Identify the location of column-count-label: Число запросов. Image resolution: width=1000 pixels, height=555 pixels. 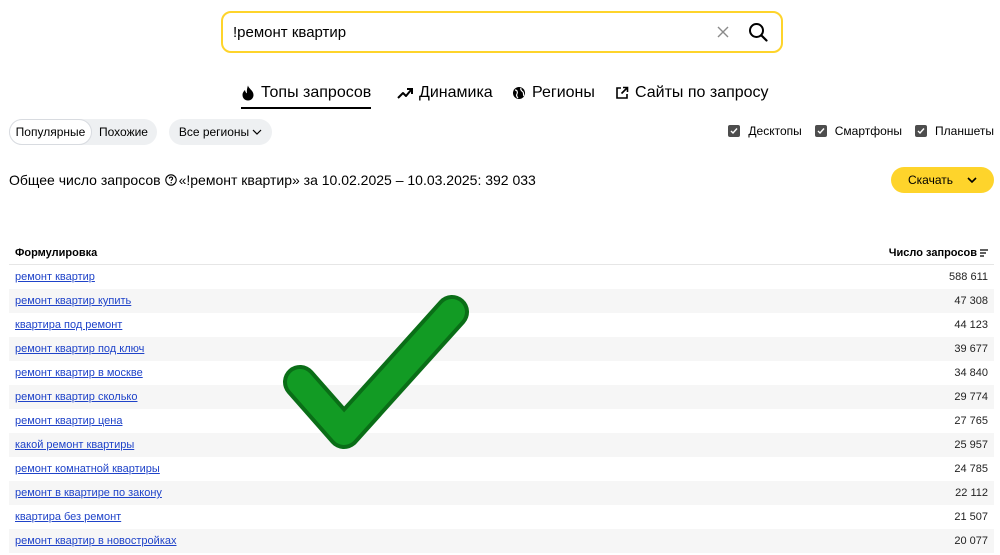
(932, 252).